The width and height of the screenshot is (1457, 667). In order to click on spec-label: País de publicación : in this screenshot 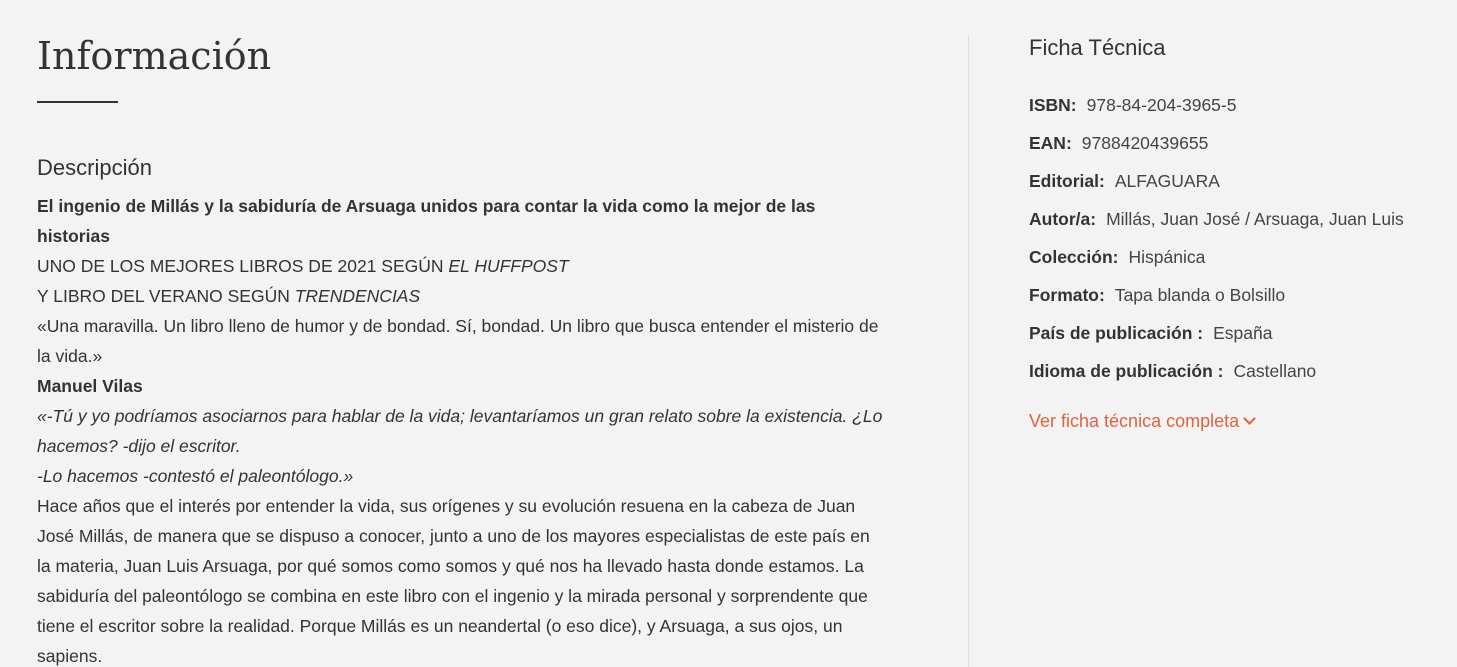, I will do `click(1116, 333)`.